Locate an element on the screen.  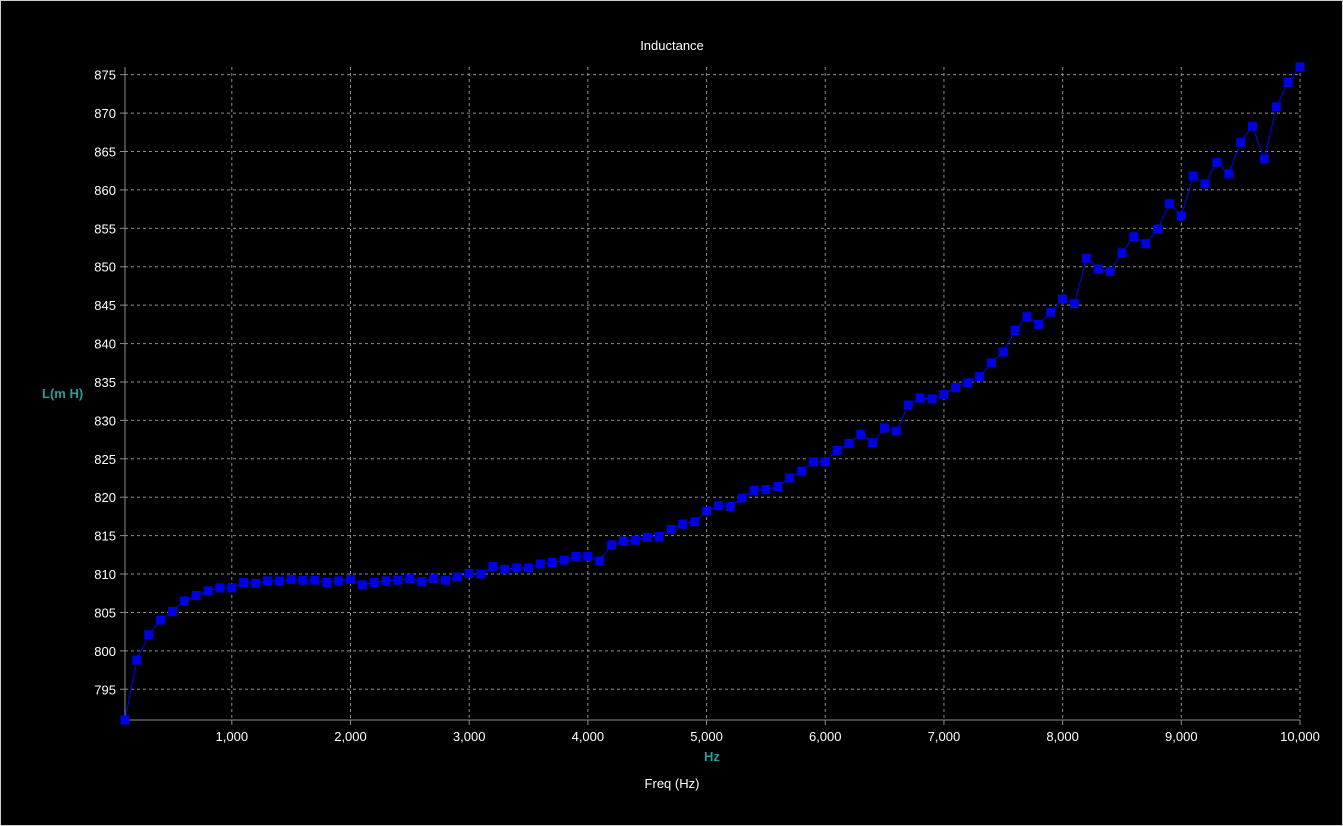
y-tick-label: 800 is located at coordinates (105, 651).